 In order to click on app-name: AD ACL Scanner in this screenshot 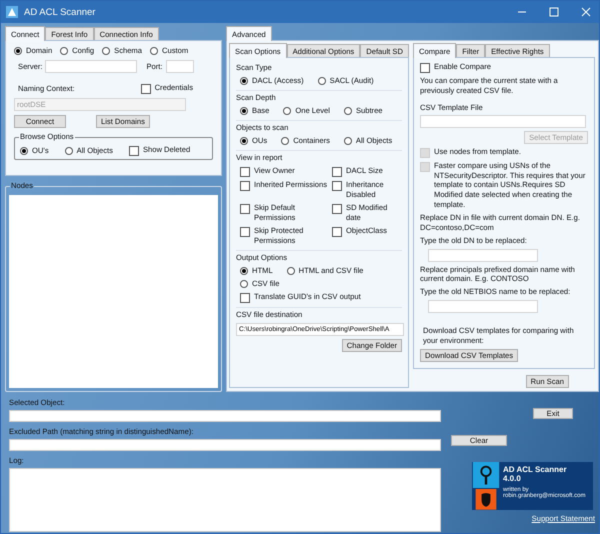, I will do `click(535, 469)`.